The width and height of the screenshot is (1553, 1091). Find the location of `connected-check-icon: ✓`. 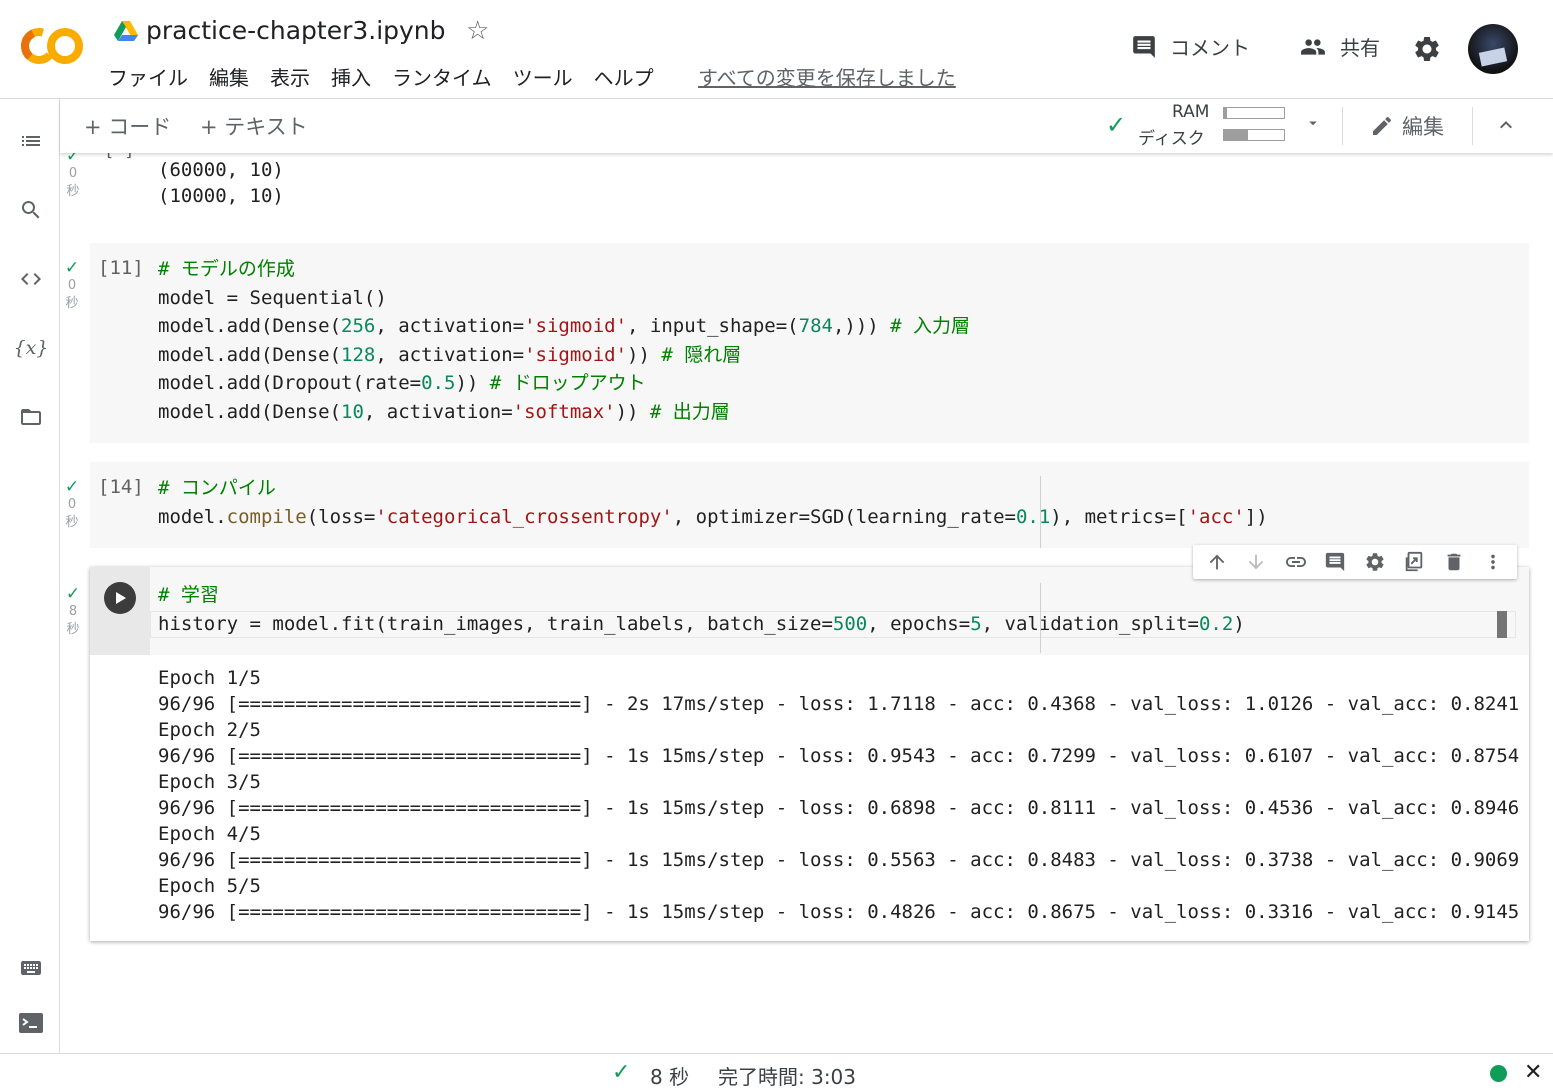

connected-check-icon: ✓ is located at coordinates (1116, 125).